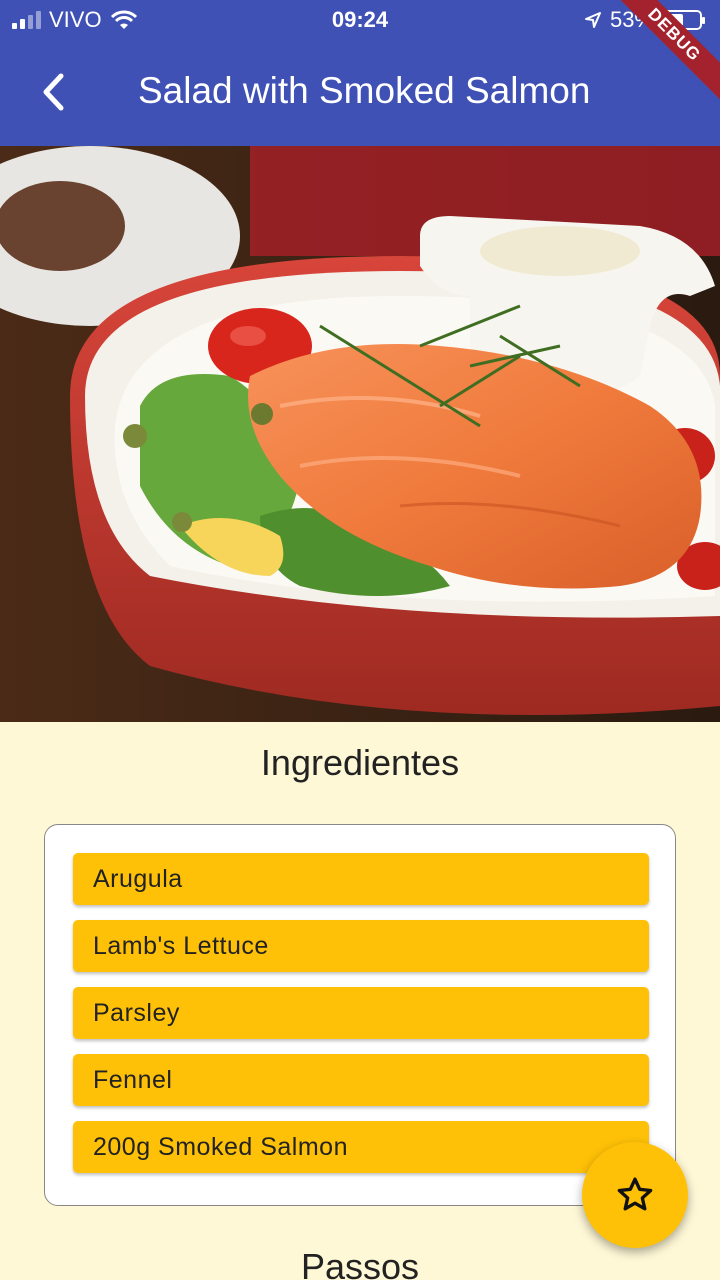  I want to click on favorite-button, so click(635, 1195).